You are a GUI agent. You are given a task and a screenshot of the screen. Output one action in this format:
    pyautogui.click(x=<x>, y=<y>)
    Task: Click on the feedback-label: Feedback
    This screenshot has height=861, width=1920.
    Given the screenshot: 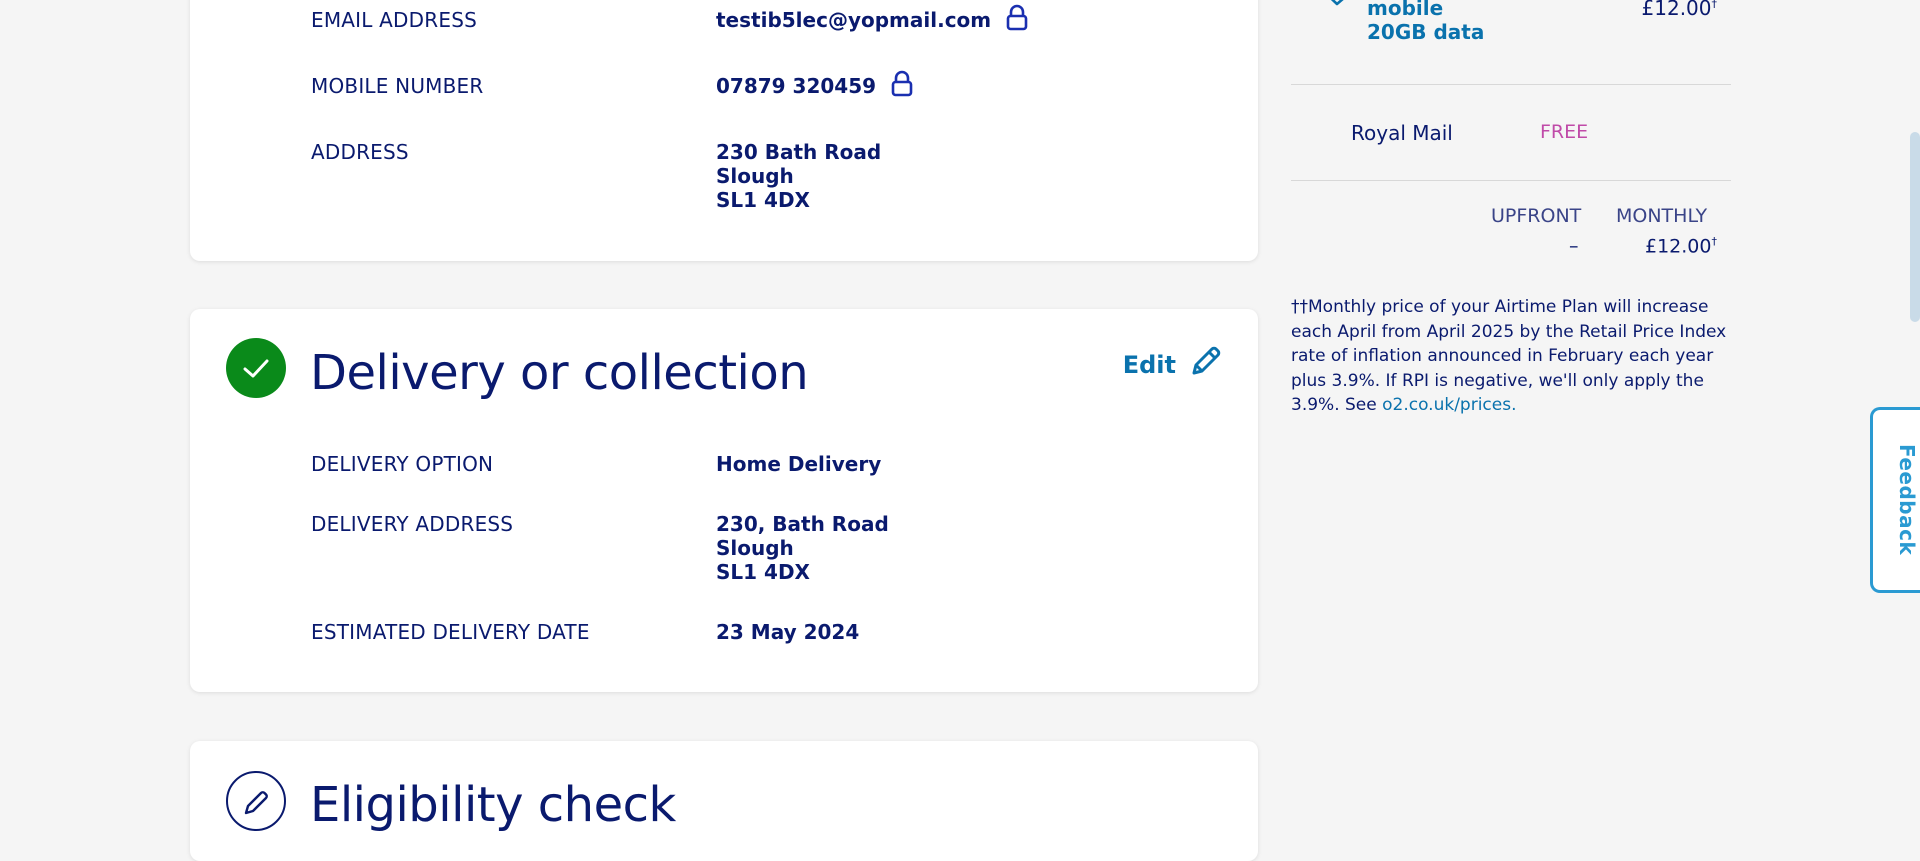 What is the action you would take?
    pyautogui.click(x=1907, y=500)
    